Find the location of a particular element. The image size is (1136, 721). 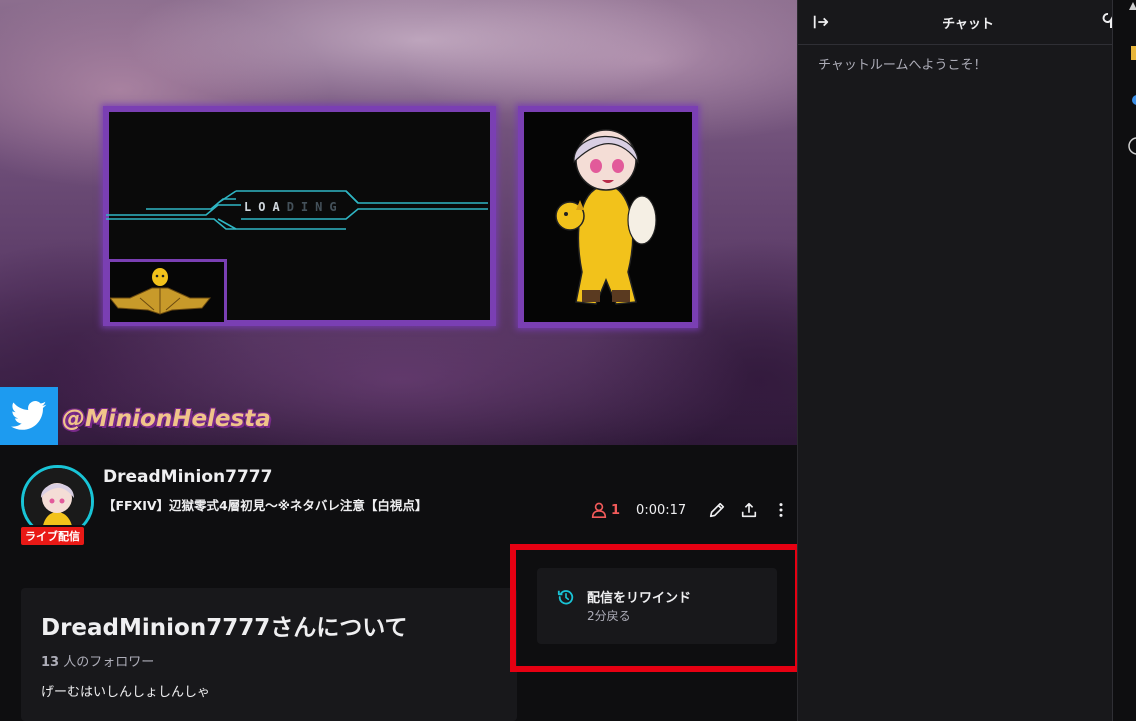

twitter-handle: @MinionHelesta is located at coordinates (166, 419).